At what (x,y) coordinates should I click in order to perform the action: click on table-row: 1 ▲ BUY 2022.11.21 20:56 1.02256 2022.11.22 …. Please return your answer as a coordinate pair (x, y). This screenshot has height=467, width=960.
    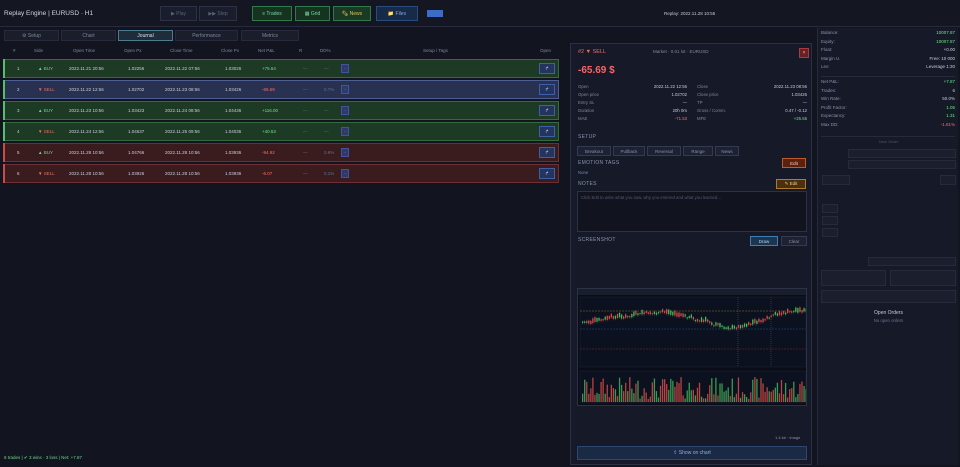
    Looking at the image, I should click on (281, 68).